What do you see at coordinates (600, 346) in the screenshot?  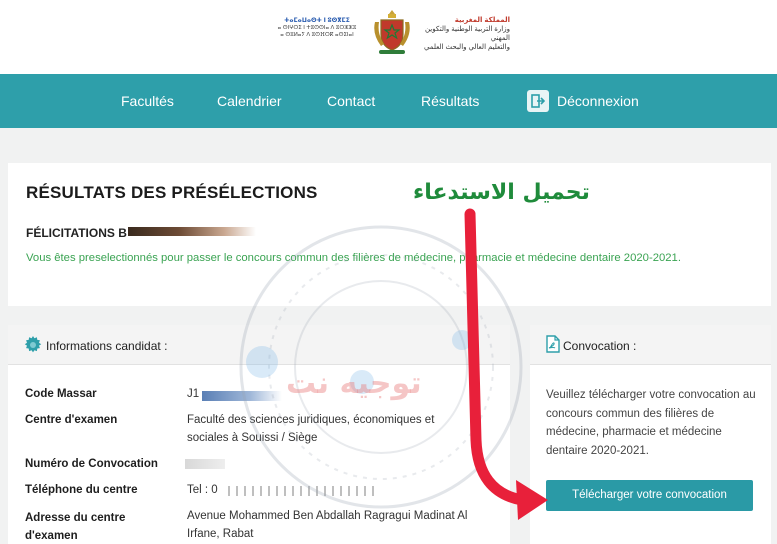 I see `convocation-title: Convocation :` at bounding box center [600, 346].